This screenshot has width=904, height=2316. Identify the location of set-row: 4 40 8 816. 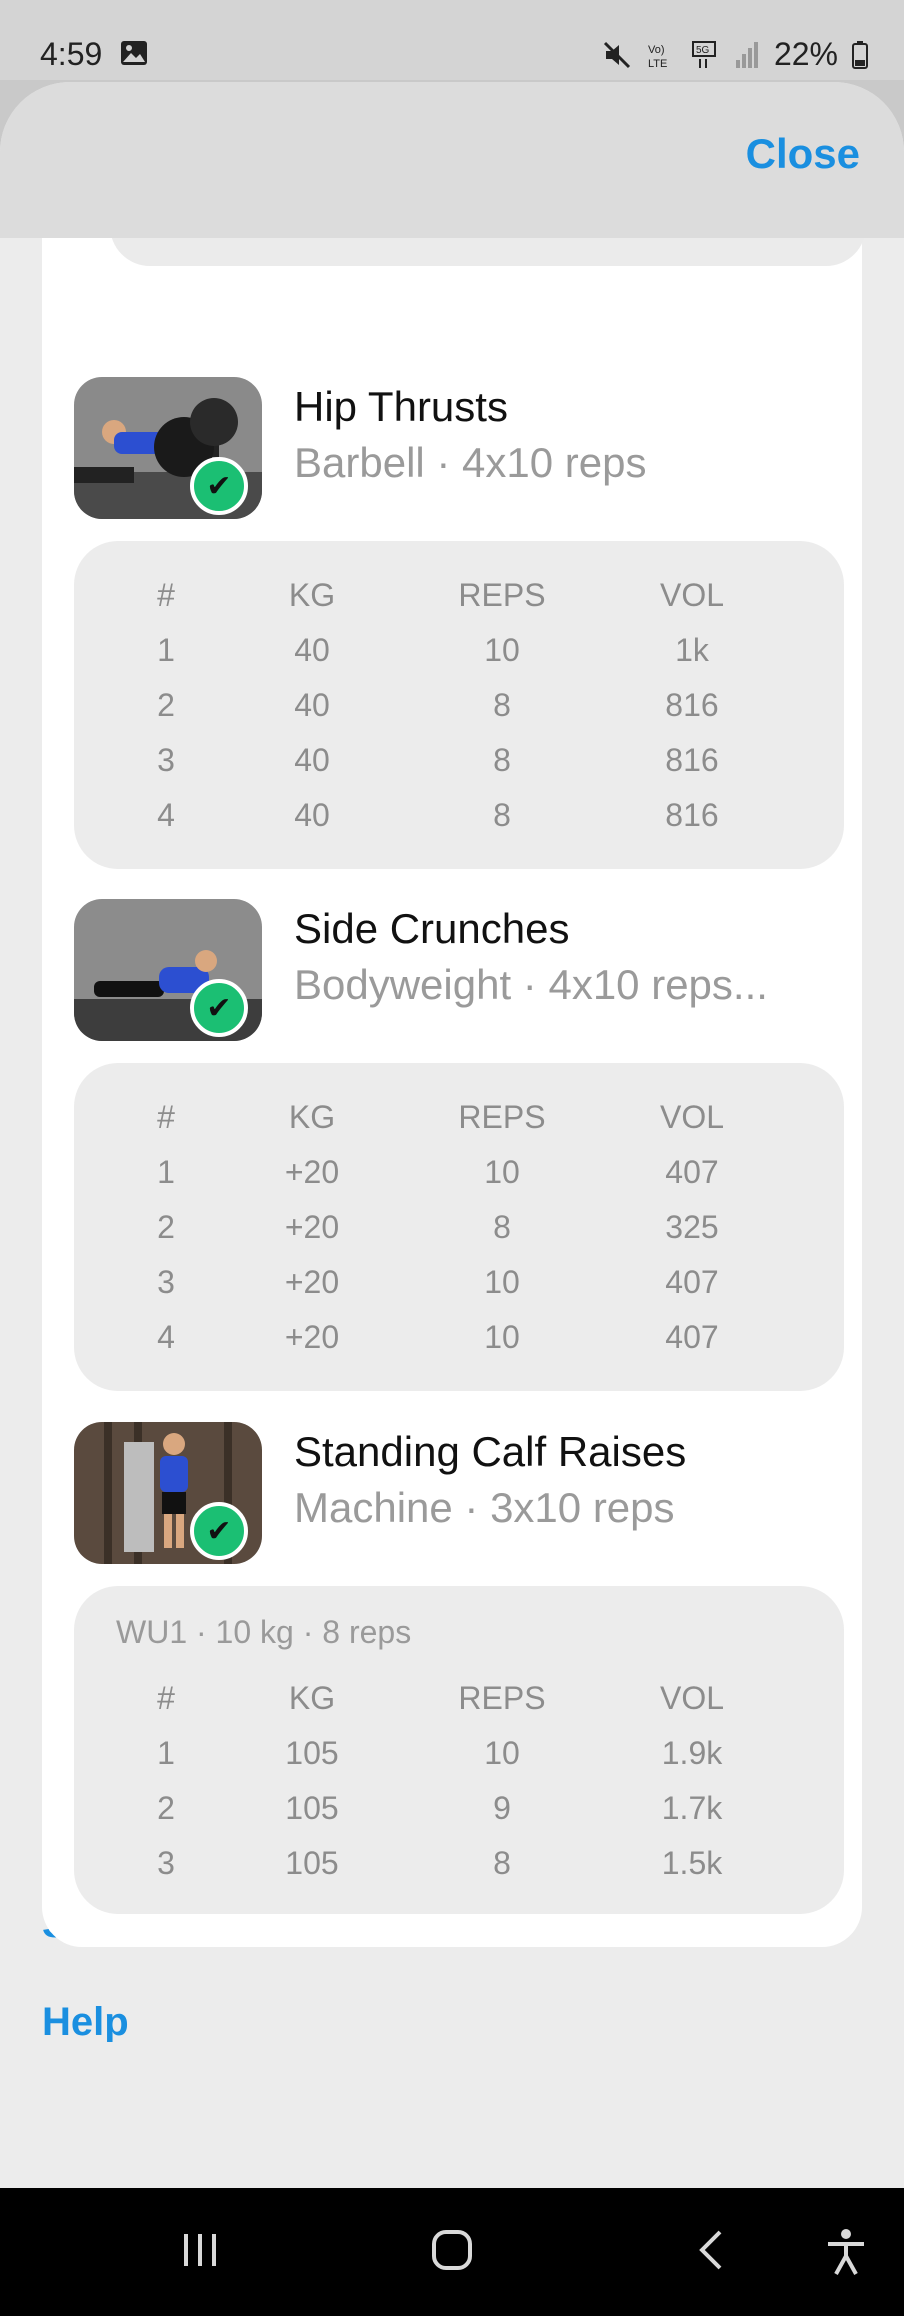
(459, 817).